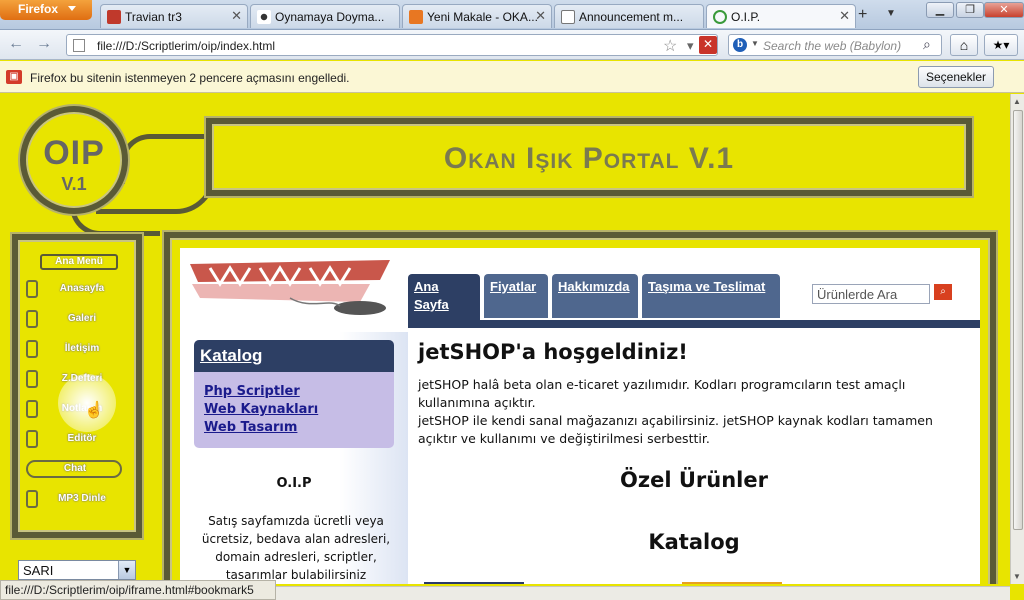  I want to click on maximize-button: ❐, so click(970, 10).